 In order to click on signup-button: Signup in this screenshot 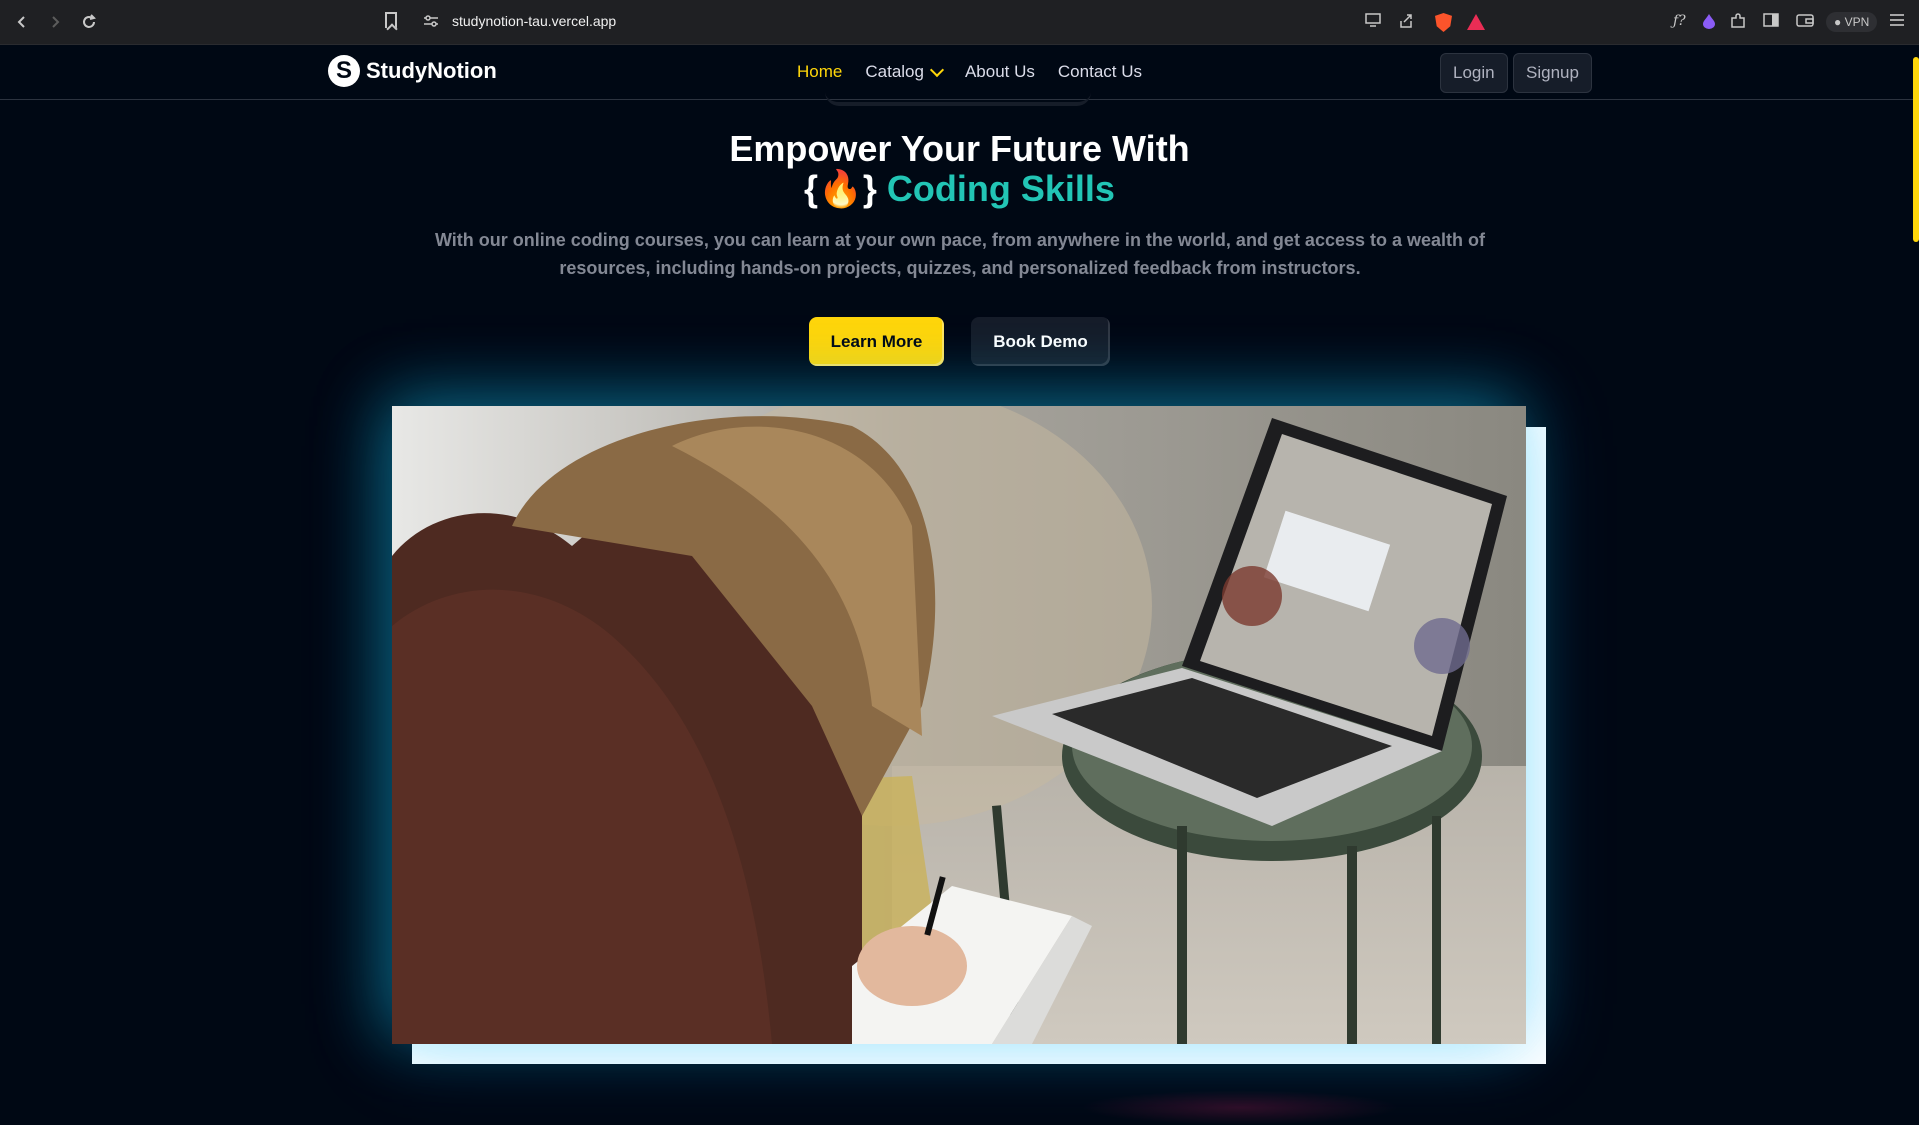, I will do `click(1552, 73)`.